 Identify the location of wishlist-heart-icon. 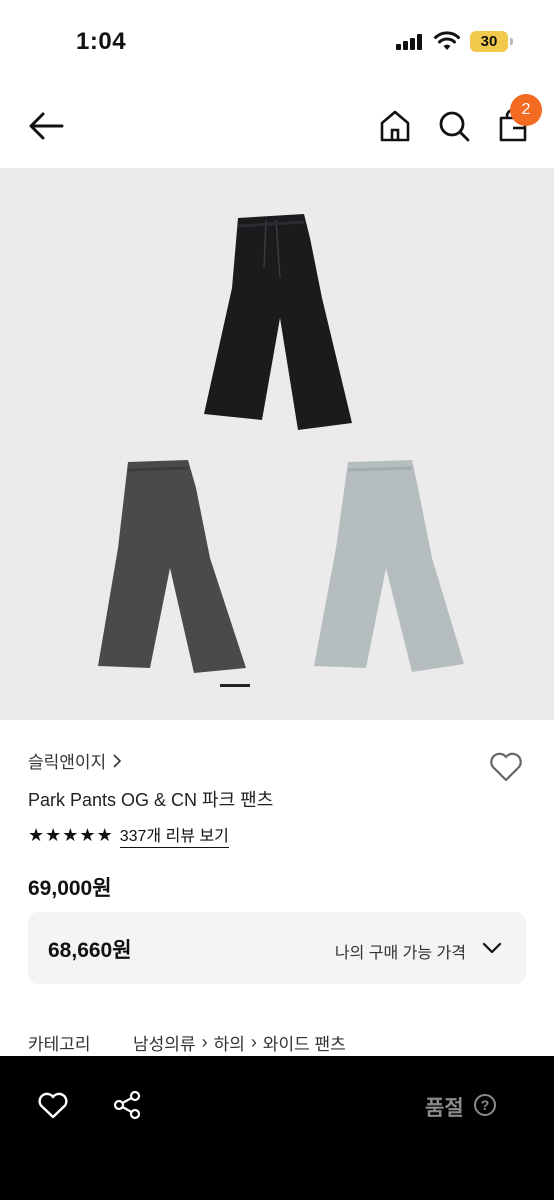
(53, 1105).